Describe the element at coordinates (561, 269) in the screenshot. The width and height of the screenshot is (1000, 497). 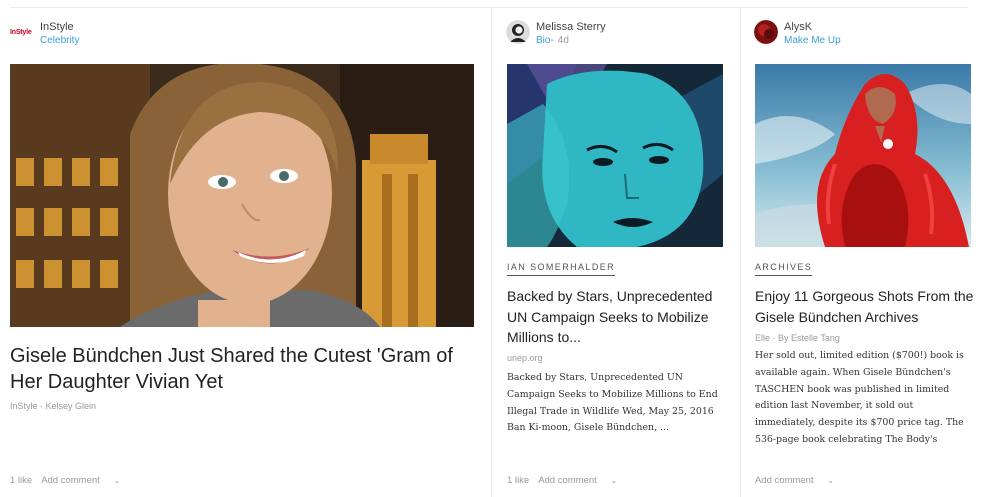
I see `topic-tag: IAN SOMERHALDER` at that location.